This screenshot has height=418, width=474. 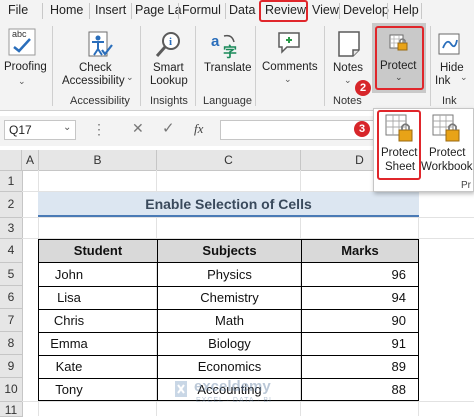 What do you see at coordinates (349, 44) in the screenshot?
I see `notes-icon` at bounding box center [349, 44].